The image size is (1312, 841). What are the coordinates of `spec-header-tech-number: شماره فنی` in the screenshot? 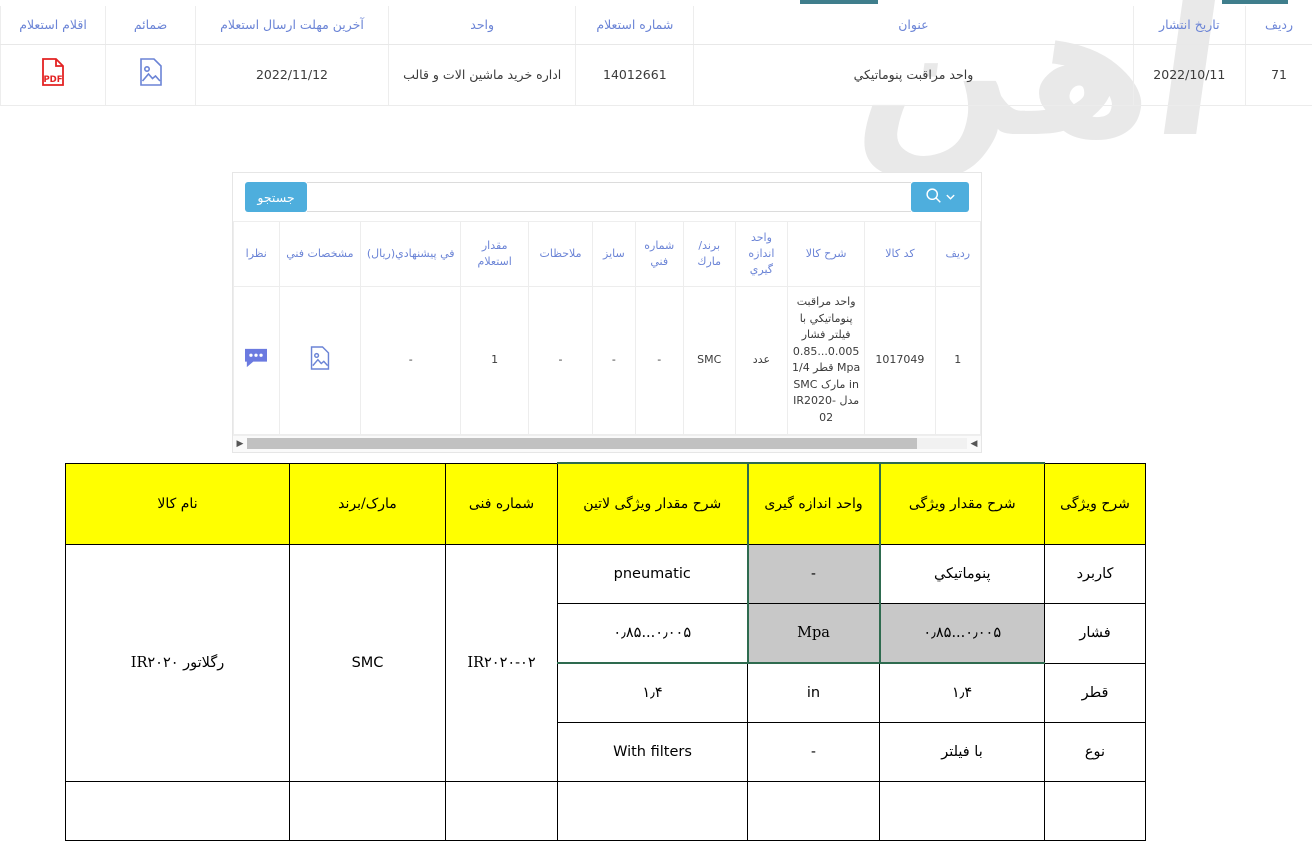 It's located at (502, 504).